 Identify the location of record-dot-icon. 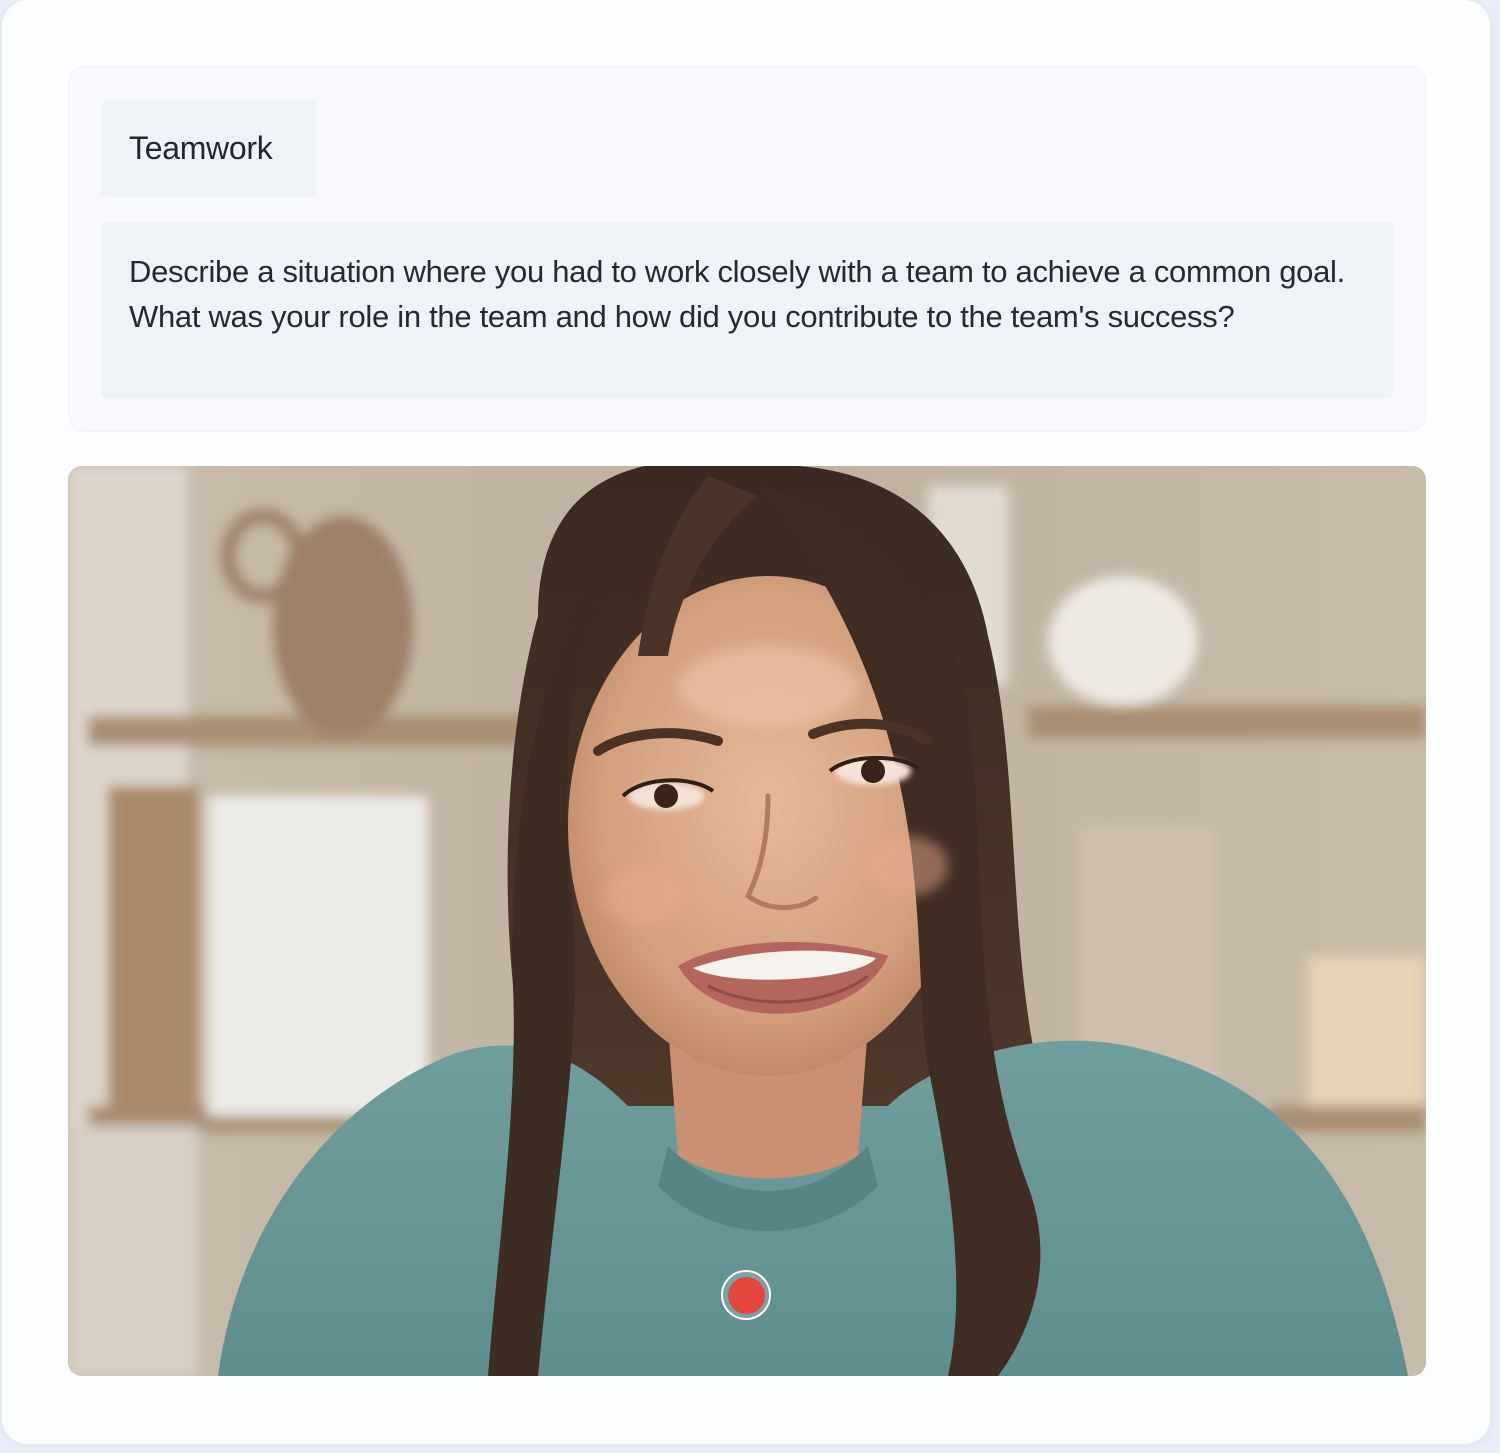
(746, 1295).